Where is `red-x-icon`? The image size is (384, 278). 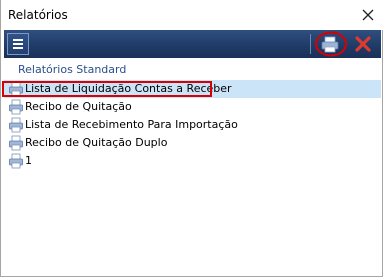 red-x-icon is located at coordinates (363, 44).